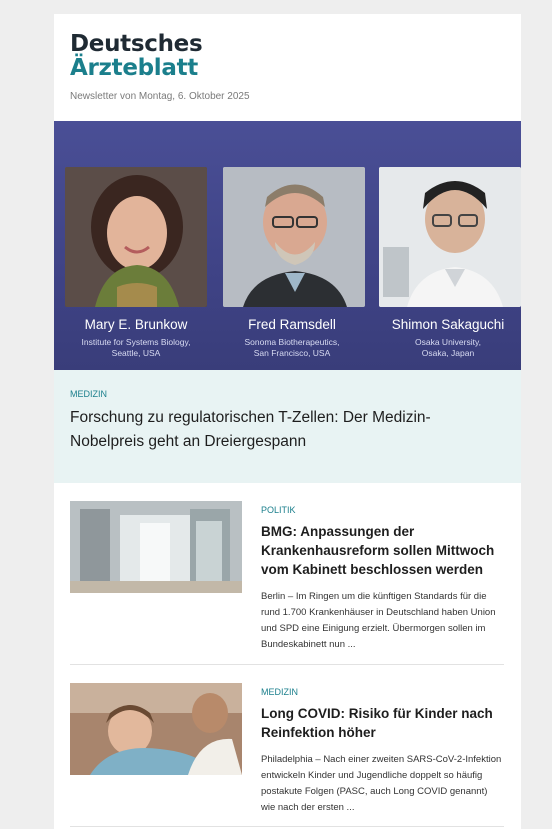  I want to click on portrait-brunkow, so click(136, 237).